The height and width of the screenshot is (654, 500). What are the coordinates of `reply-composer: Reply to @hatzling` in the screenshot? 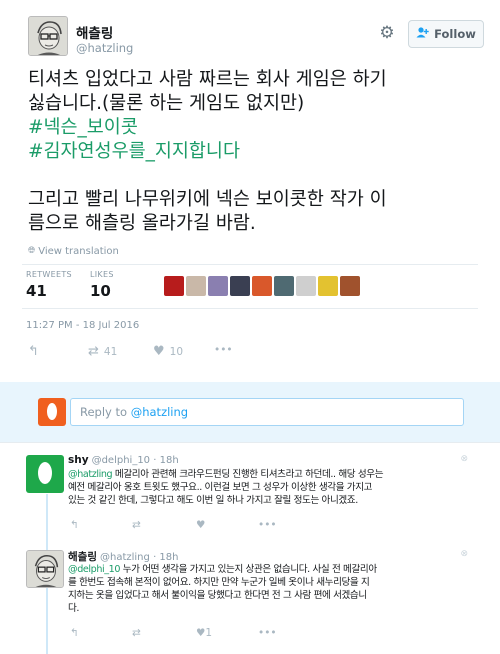 It's located at (250, 412).